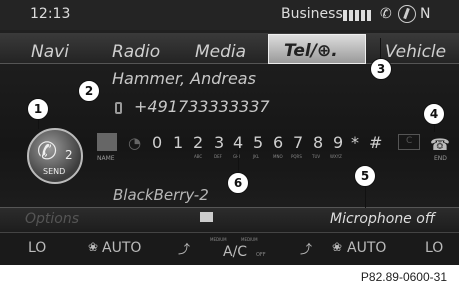 Image resolution: width=459 pixels, height=289 pixels. Describe the element at coordinates (235, 252) in the screenshot. I see `ac-button: A/C` at that location.